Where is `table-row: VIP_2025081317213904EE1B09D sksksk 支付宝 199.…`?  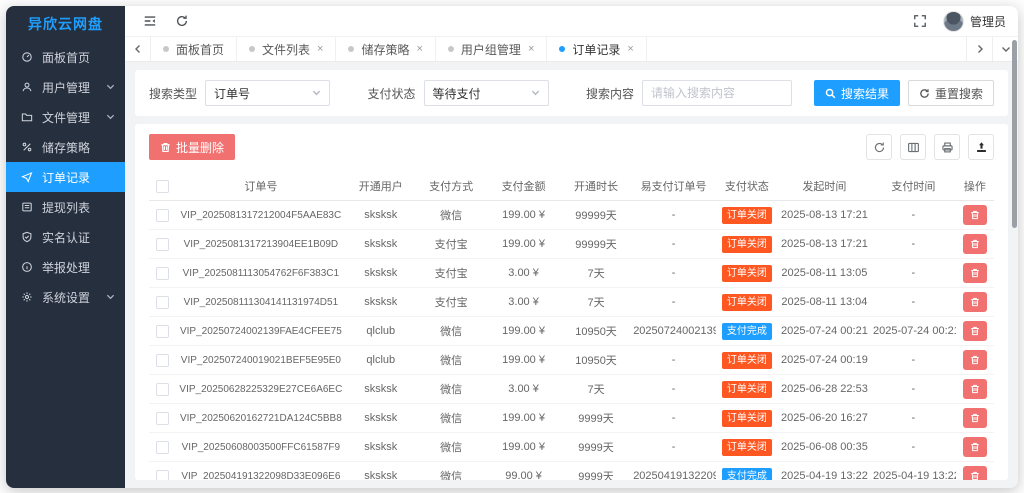
table-row: VIP_2025081317213904EE1B09D sksksk 支付宝 199.… is located at coordinates (571, 244).